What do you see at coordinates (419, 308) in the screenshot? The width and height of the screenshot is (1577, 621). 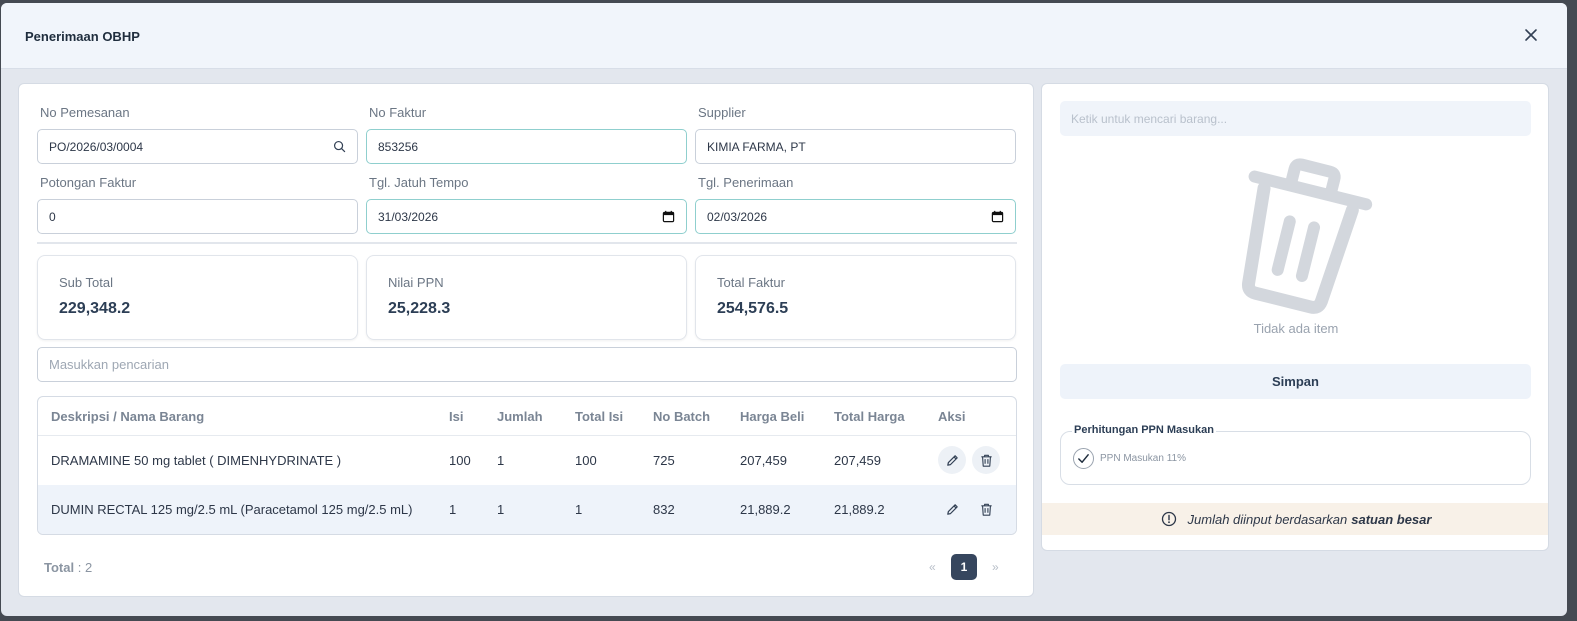 I see `nilai-ppn-value: 25,228.3` at bounding box center [419, 308].